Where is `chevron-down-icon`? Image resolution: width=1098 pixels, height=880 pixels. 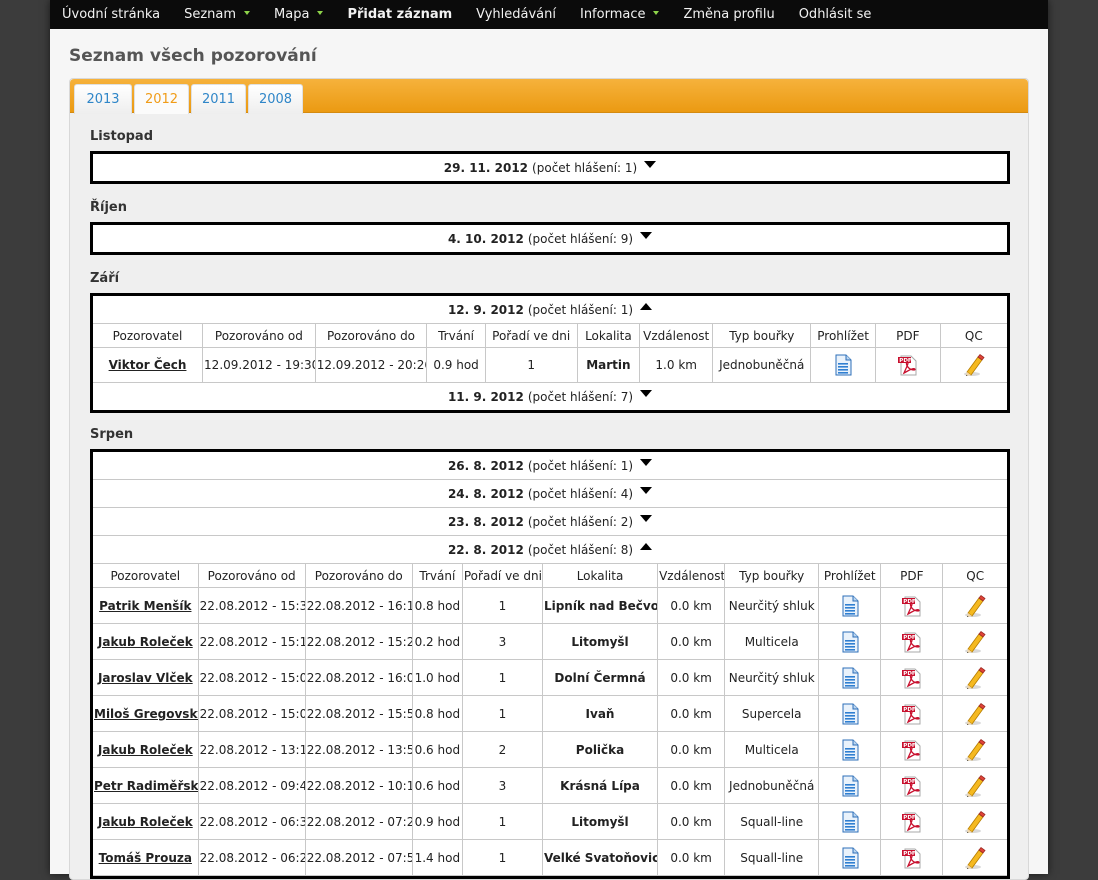
chevron-down-icon is located at coordinates (247, 12).